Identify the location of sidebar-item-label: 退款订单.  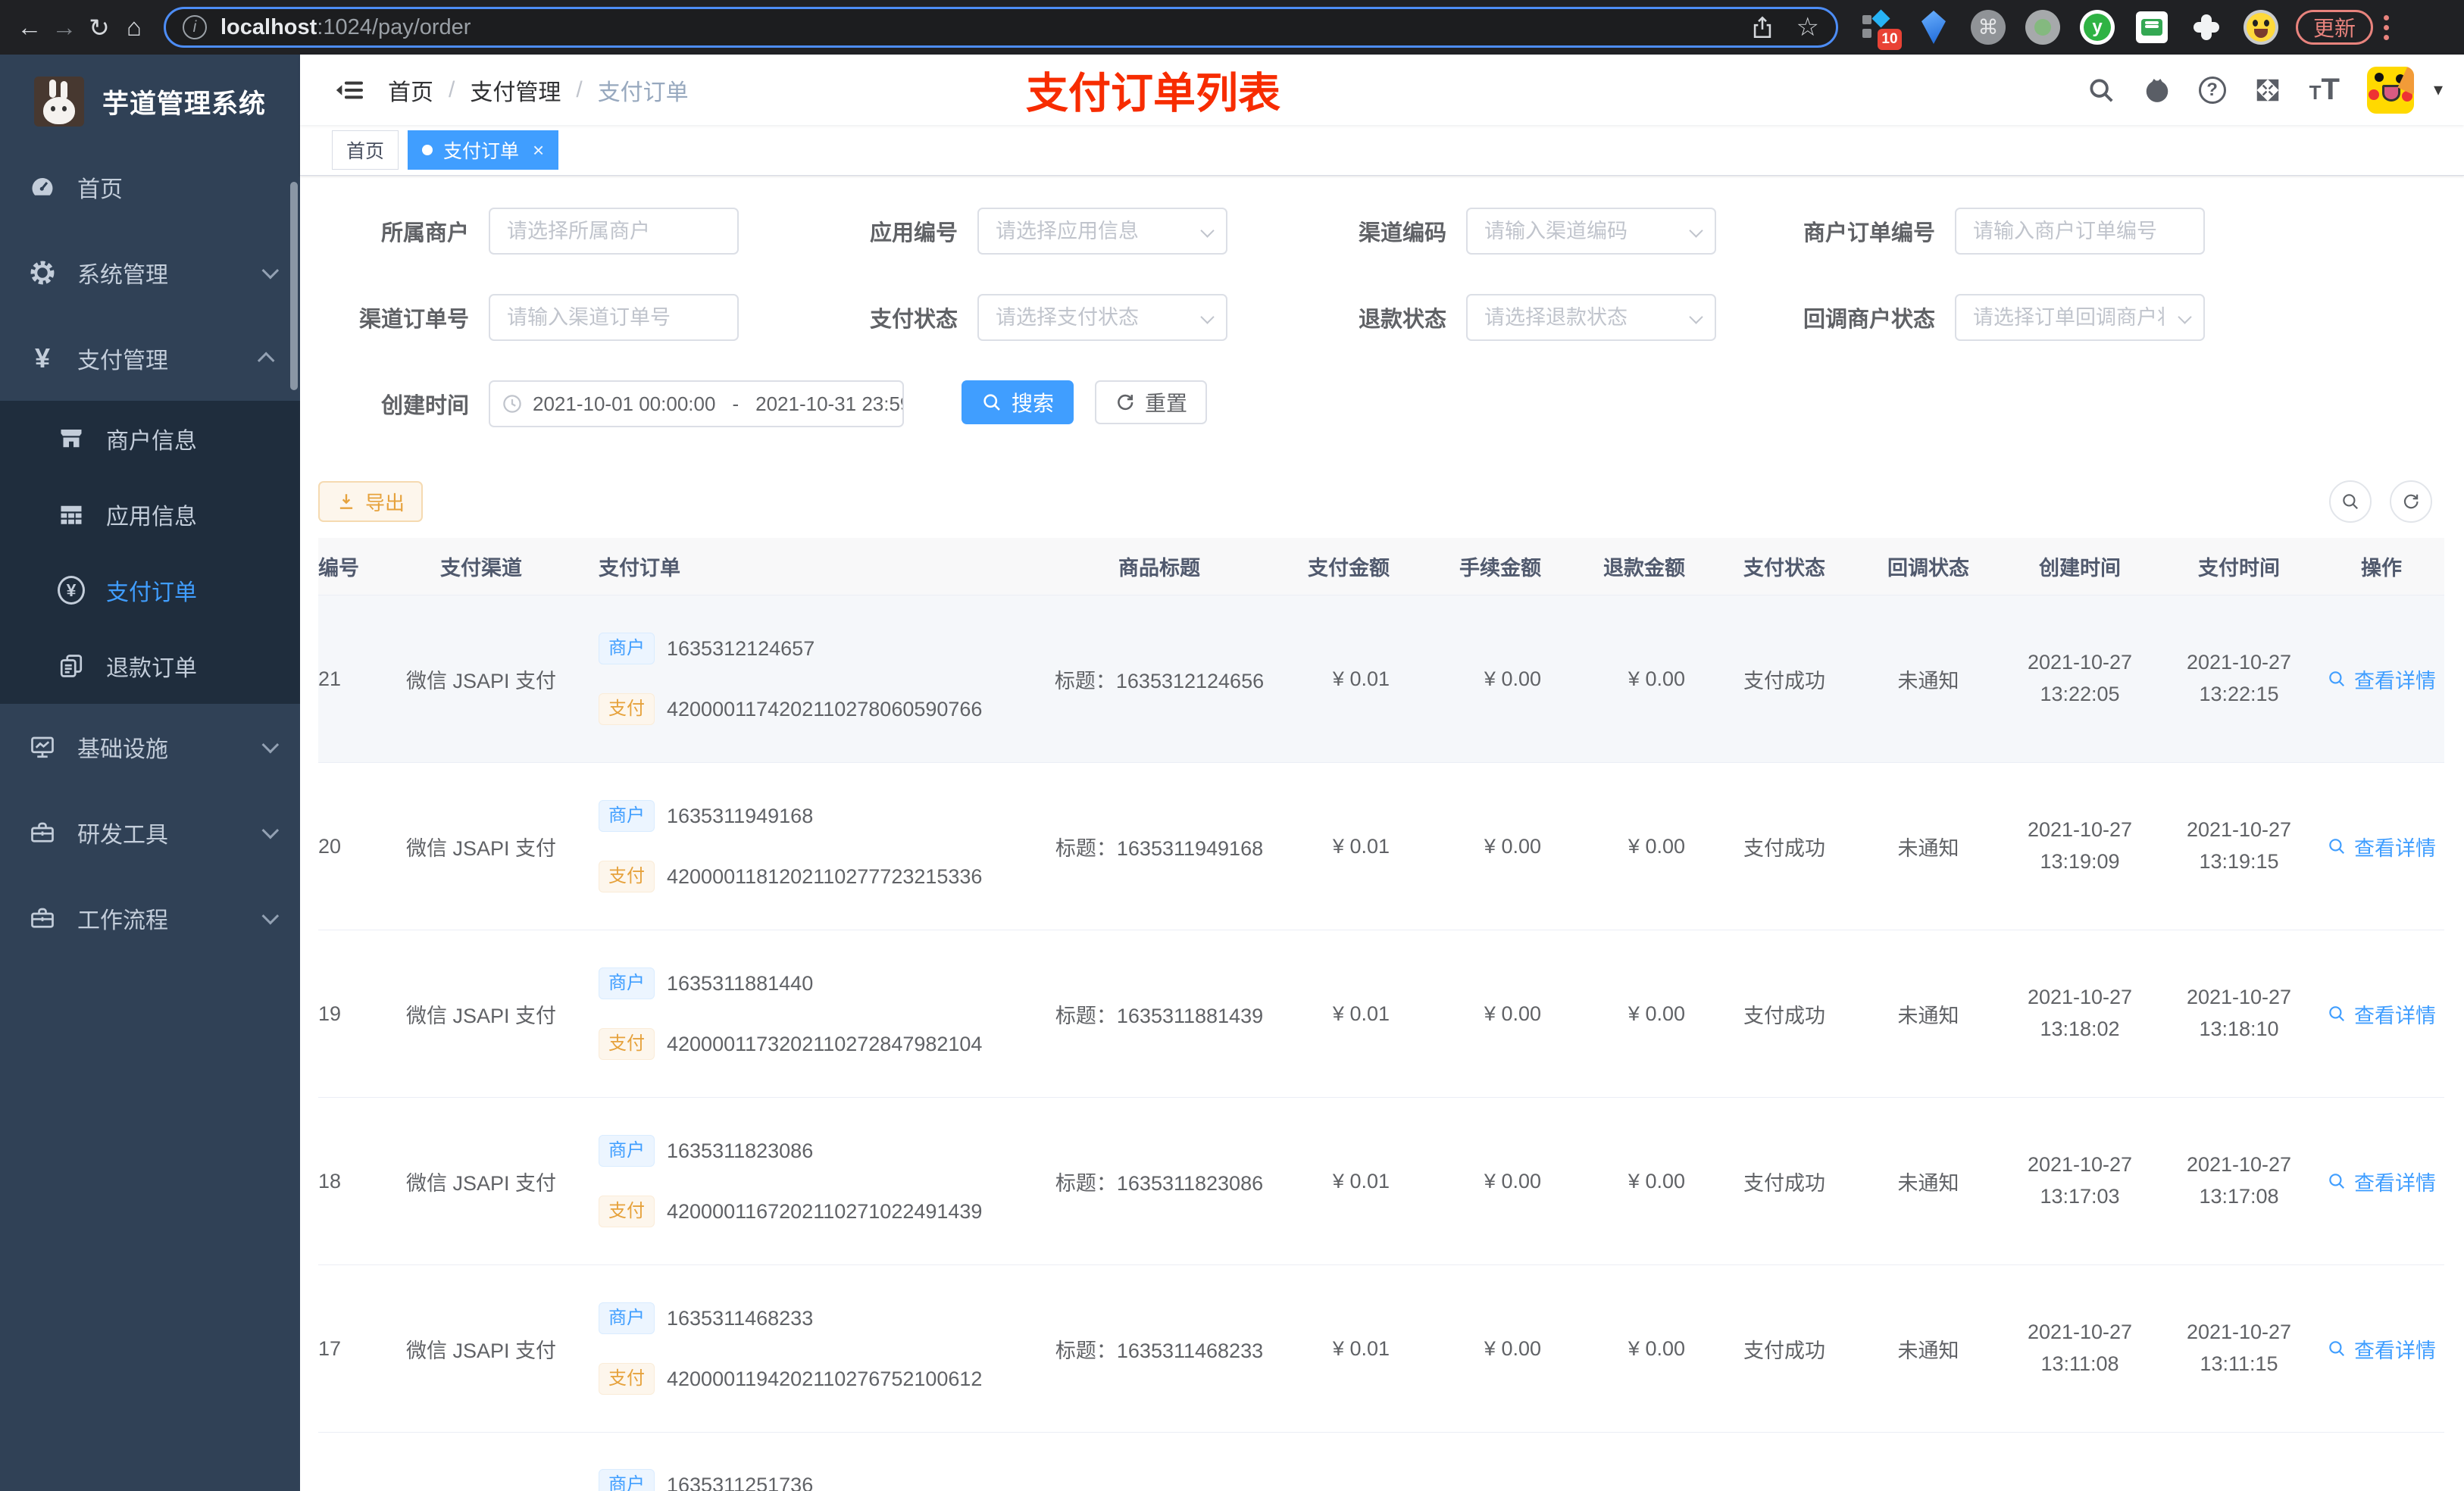
(151, 668).